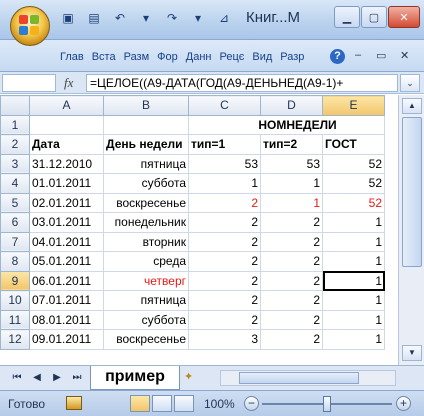  I want to click on zoom-out-icon: −, so click(251, 403).